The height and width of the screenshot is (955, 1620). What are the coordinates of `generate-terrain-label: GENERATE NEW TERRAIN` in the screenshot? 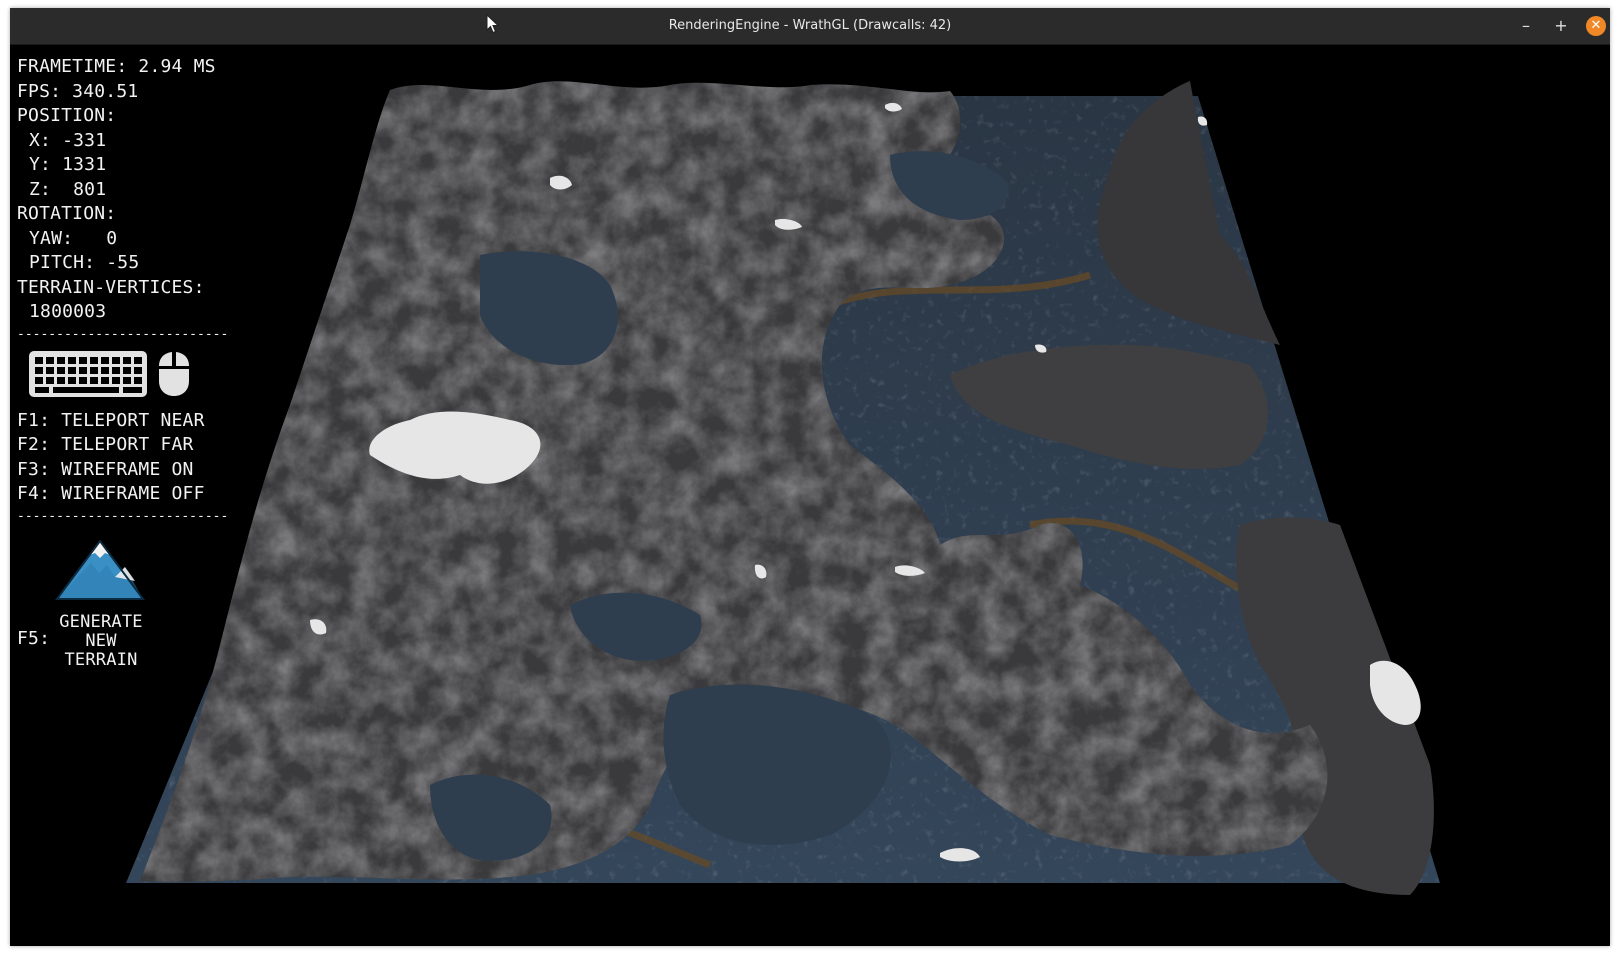 It's located at (101, 640).